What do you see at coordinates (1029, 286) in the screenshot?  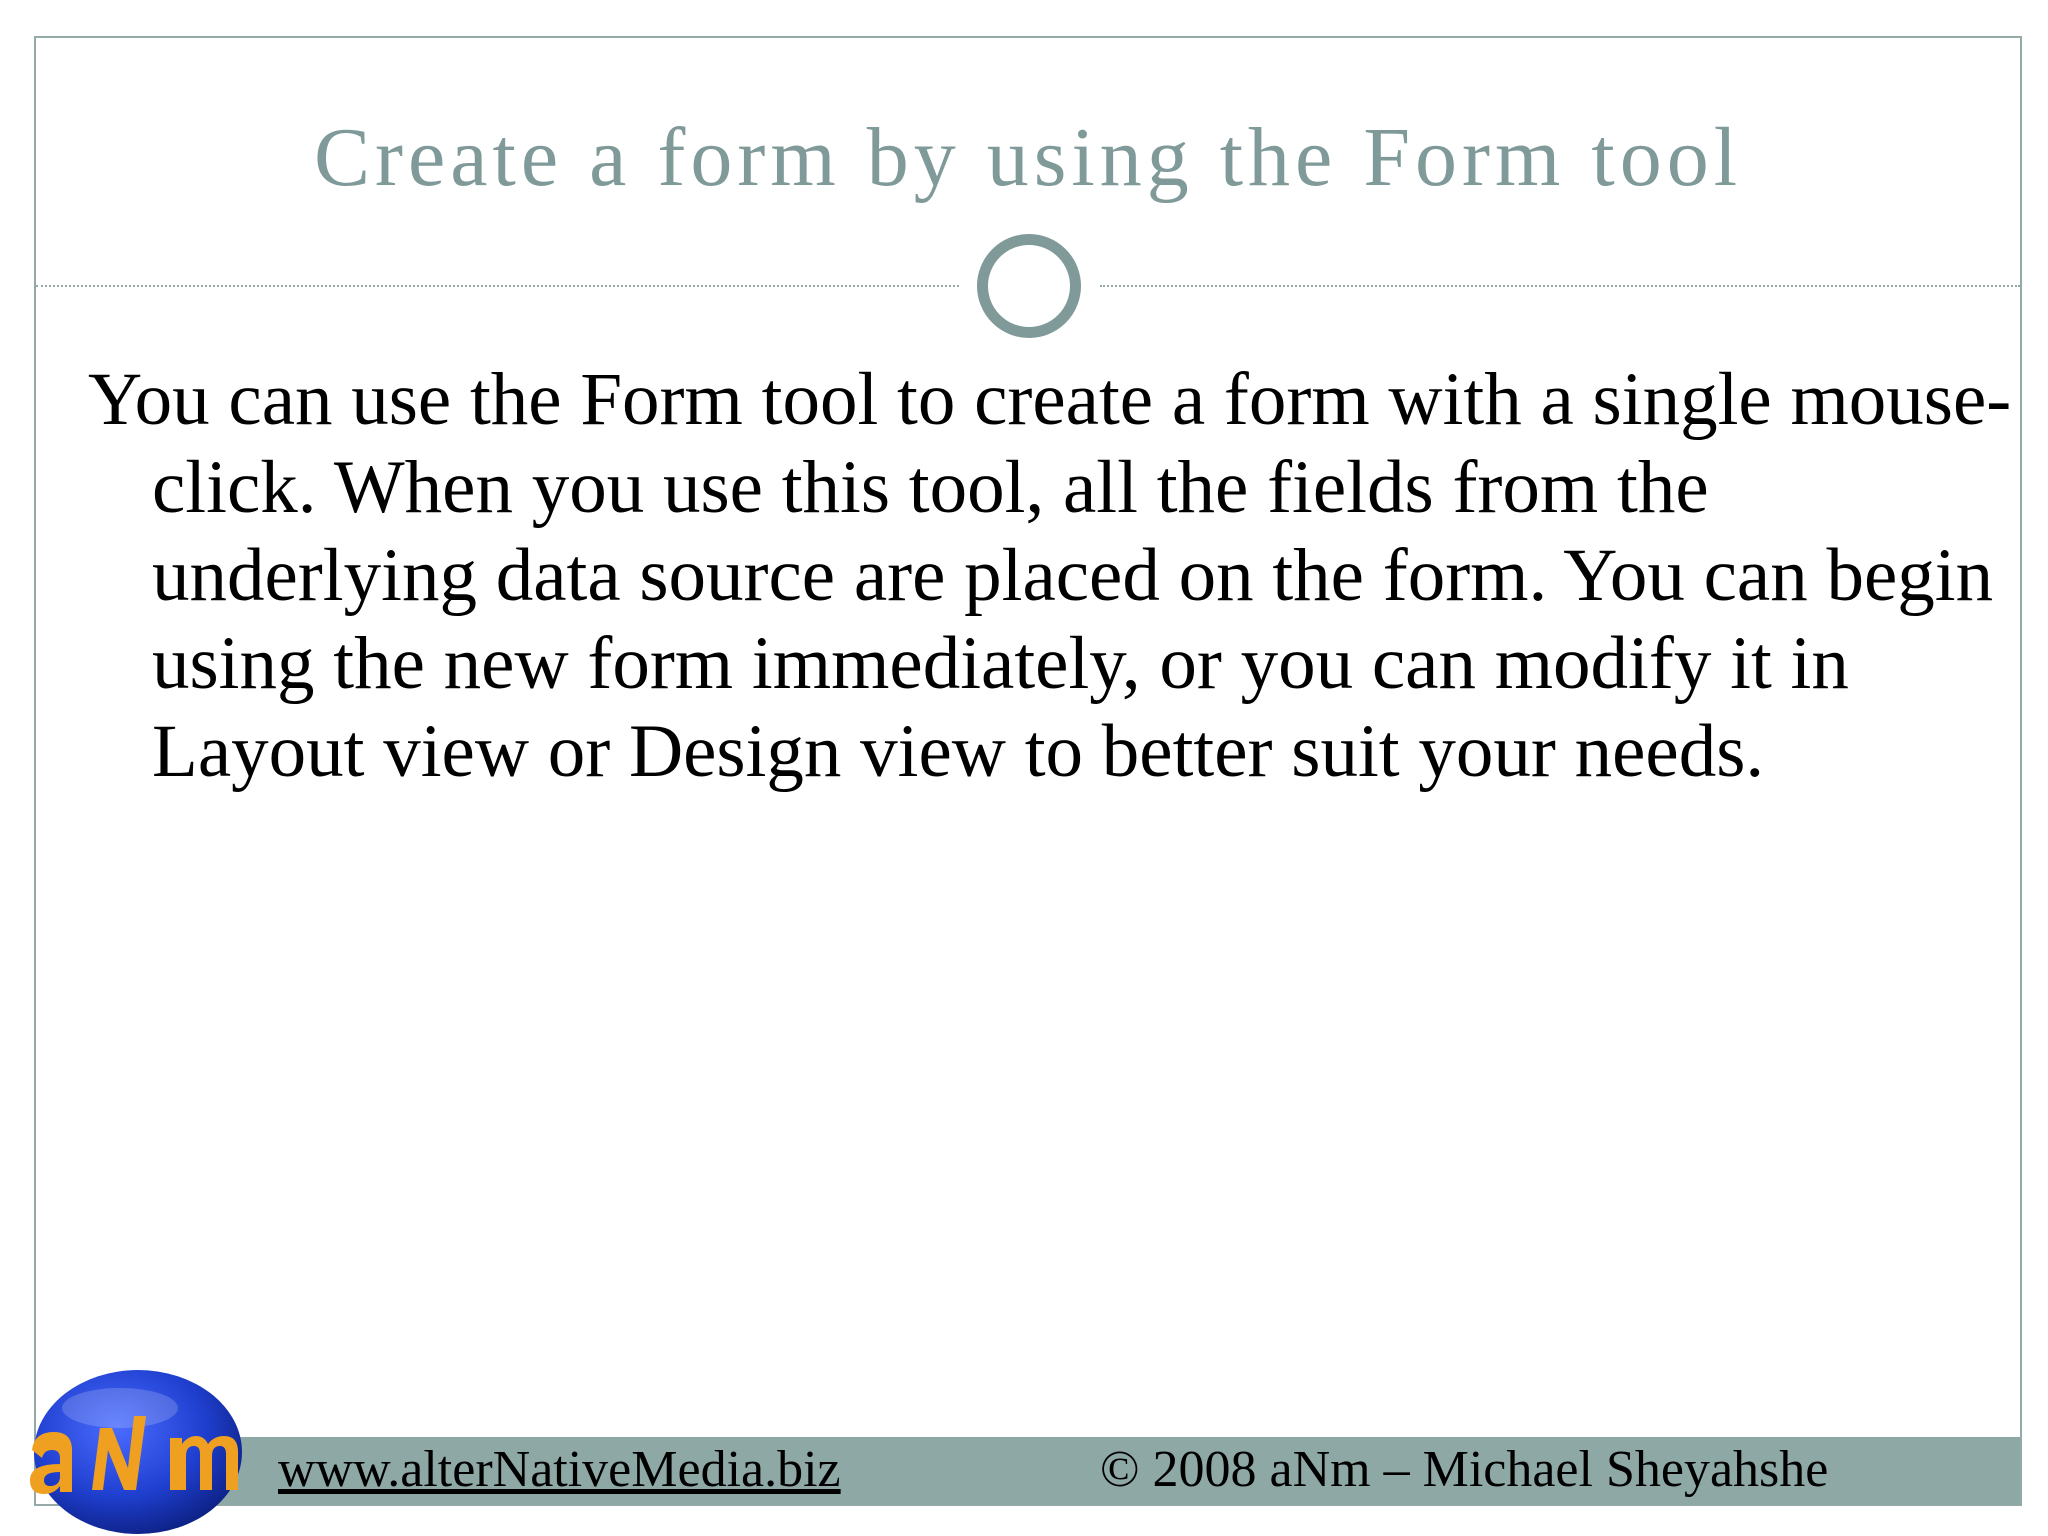 I see `divider-circle-ornament` at bounding box center [1029, 286].